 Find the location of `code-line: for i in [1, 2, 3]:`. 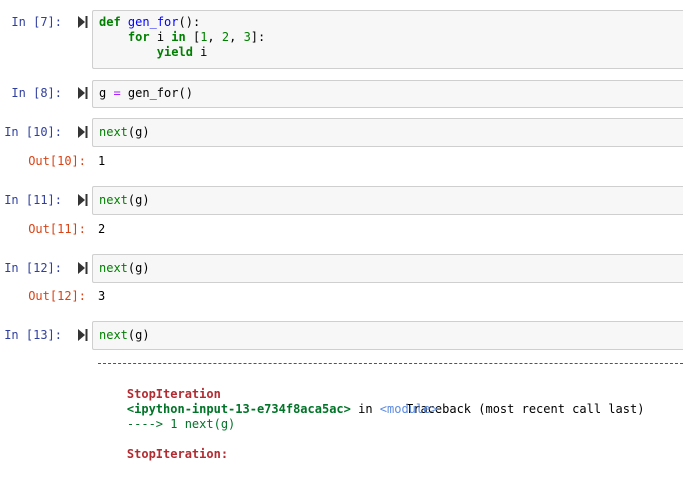

code-line: for i in [1, 2, 3]: is located at coordinates (196, 37).